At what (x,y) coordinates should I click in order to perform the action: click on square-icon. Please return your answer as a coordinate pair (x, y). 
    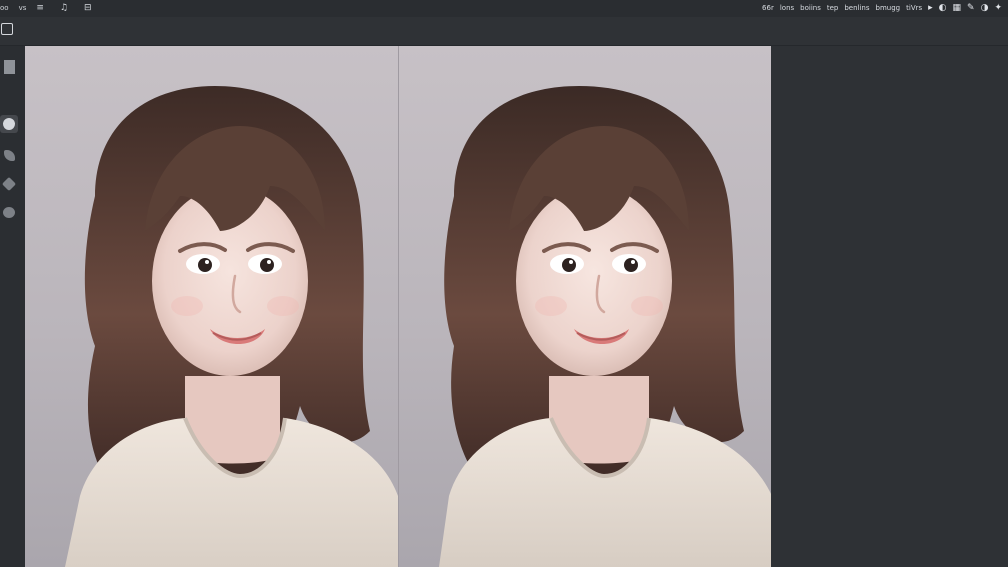
    Looking at the image, I should click on (9, 67).